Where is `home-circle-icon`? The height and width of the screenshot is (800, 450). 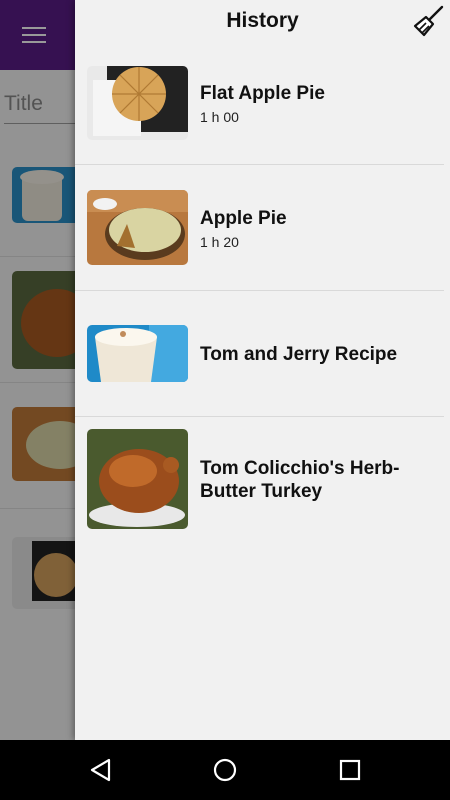
home-circle-icon is located at coordinates (225, 770).